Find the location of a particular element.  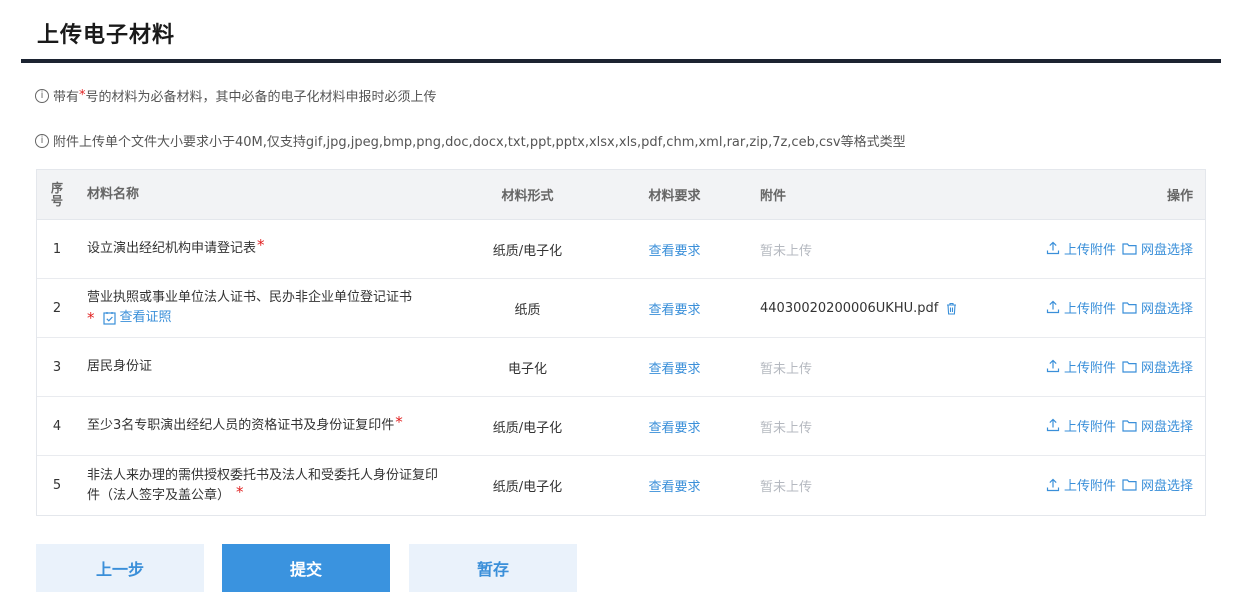

trash-icon is located at coordinates (951, 308).